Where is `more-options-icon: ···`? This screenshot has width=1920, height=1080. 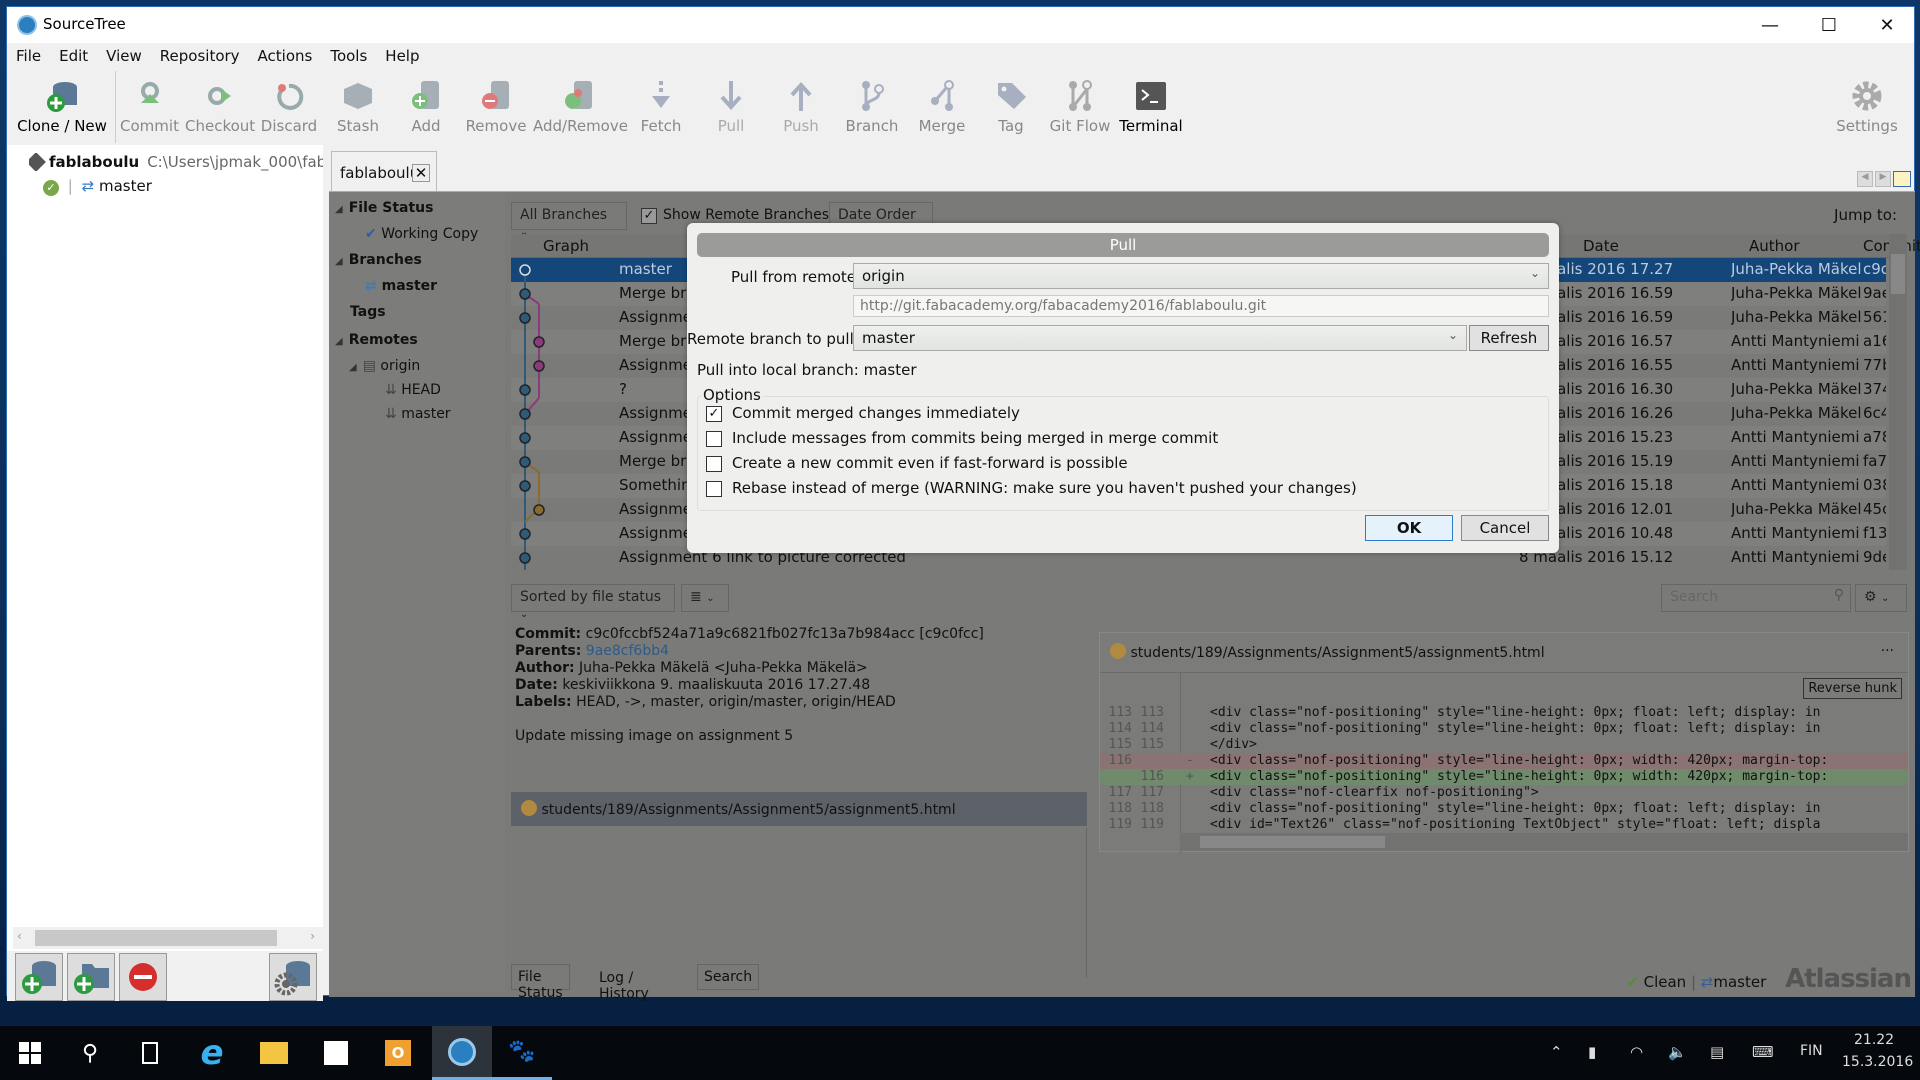 more-options-icon: ··· is located at coordinates (1887, 651).